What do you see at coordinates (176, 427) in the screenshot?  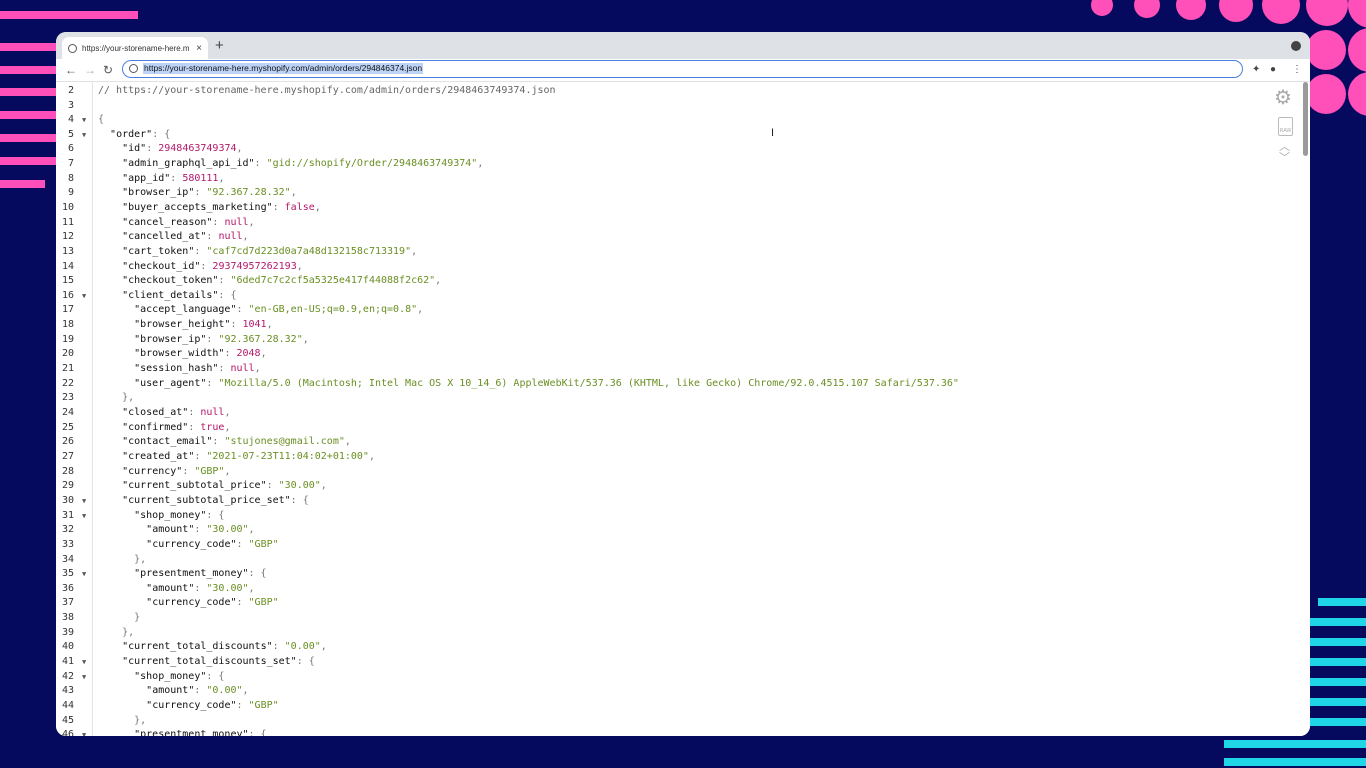 I see `code-text: "confirmed": true,` at bounding box center [176, 427].